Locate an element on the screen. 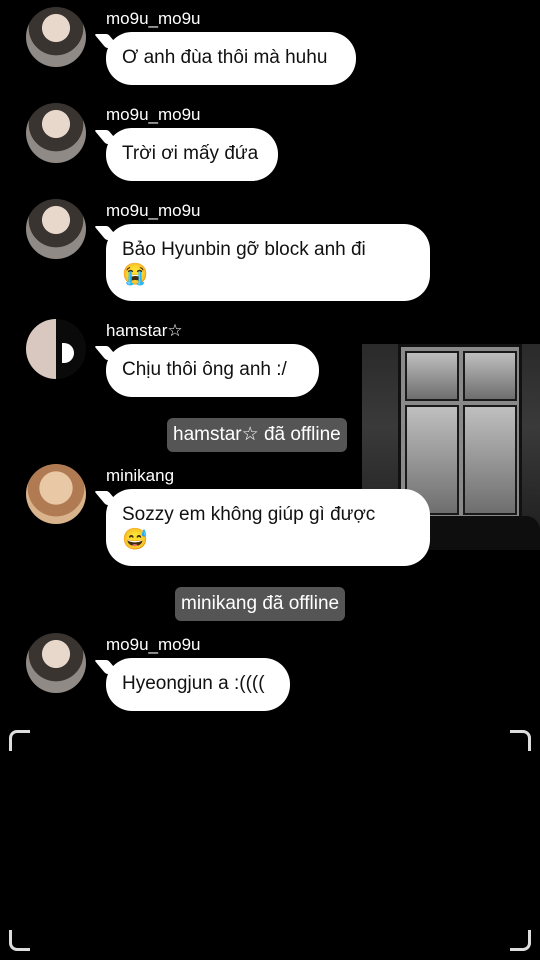 The height and width of the screenshot is (960, 540). message-bubble: Trời ơi mấy đứa is located at coordinates (192, 154).